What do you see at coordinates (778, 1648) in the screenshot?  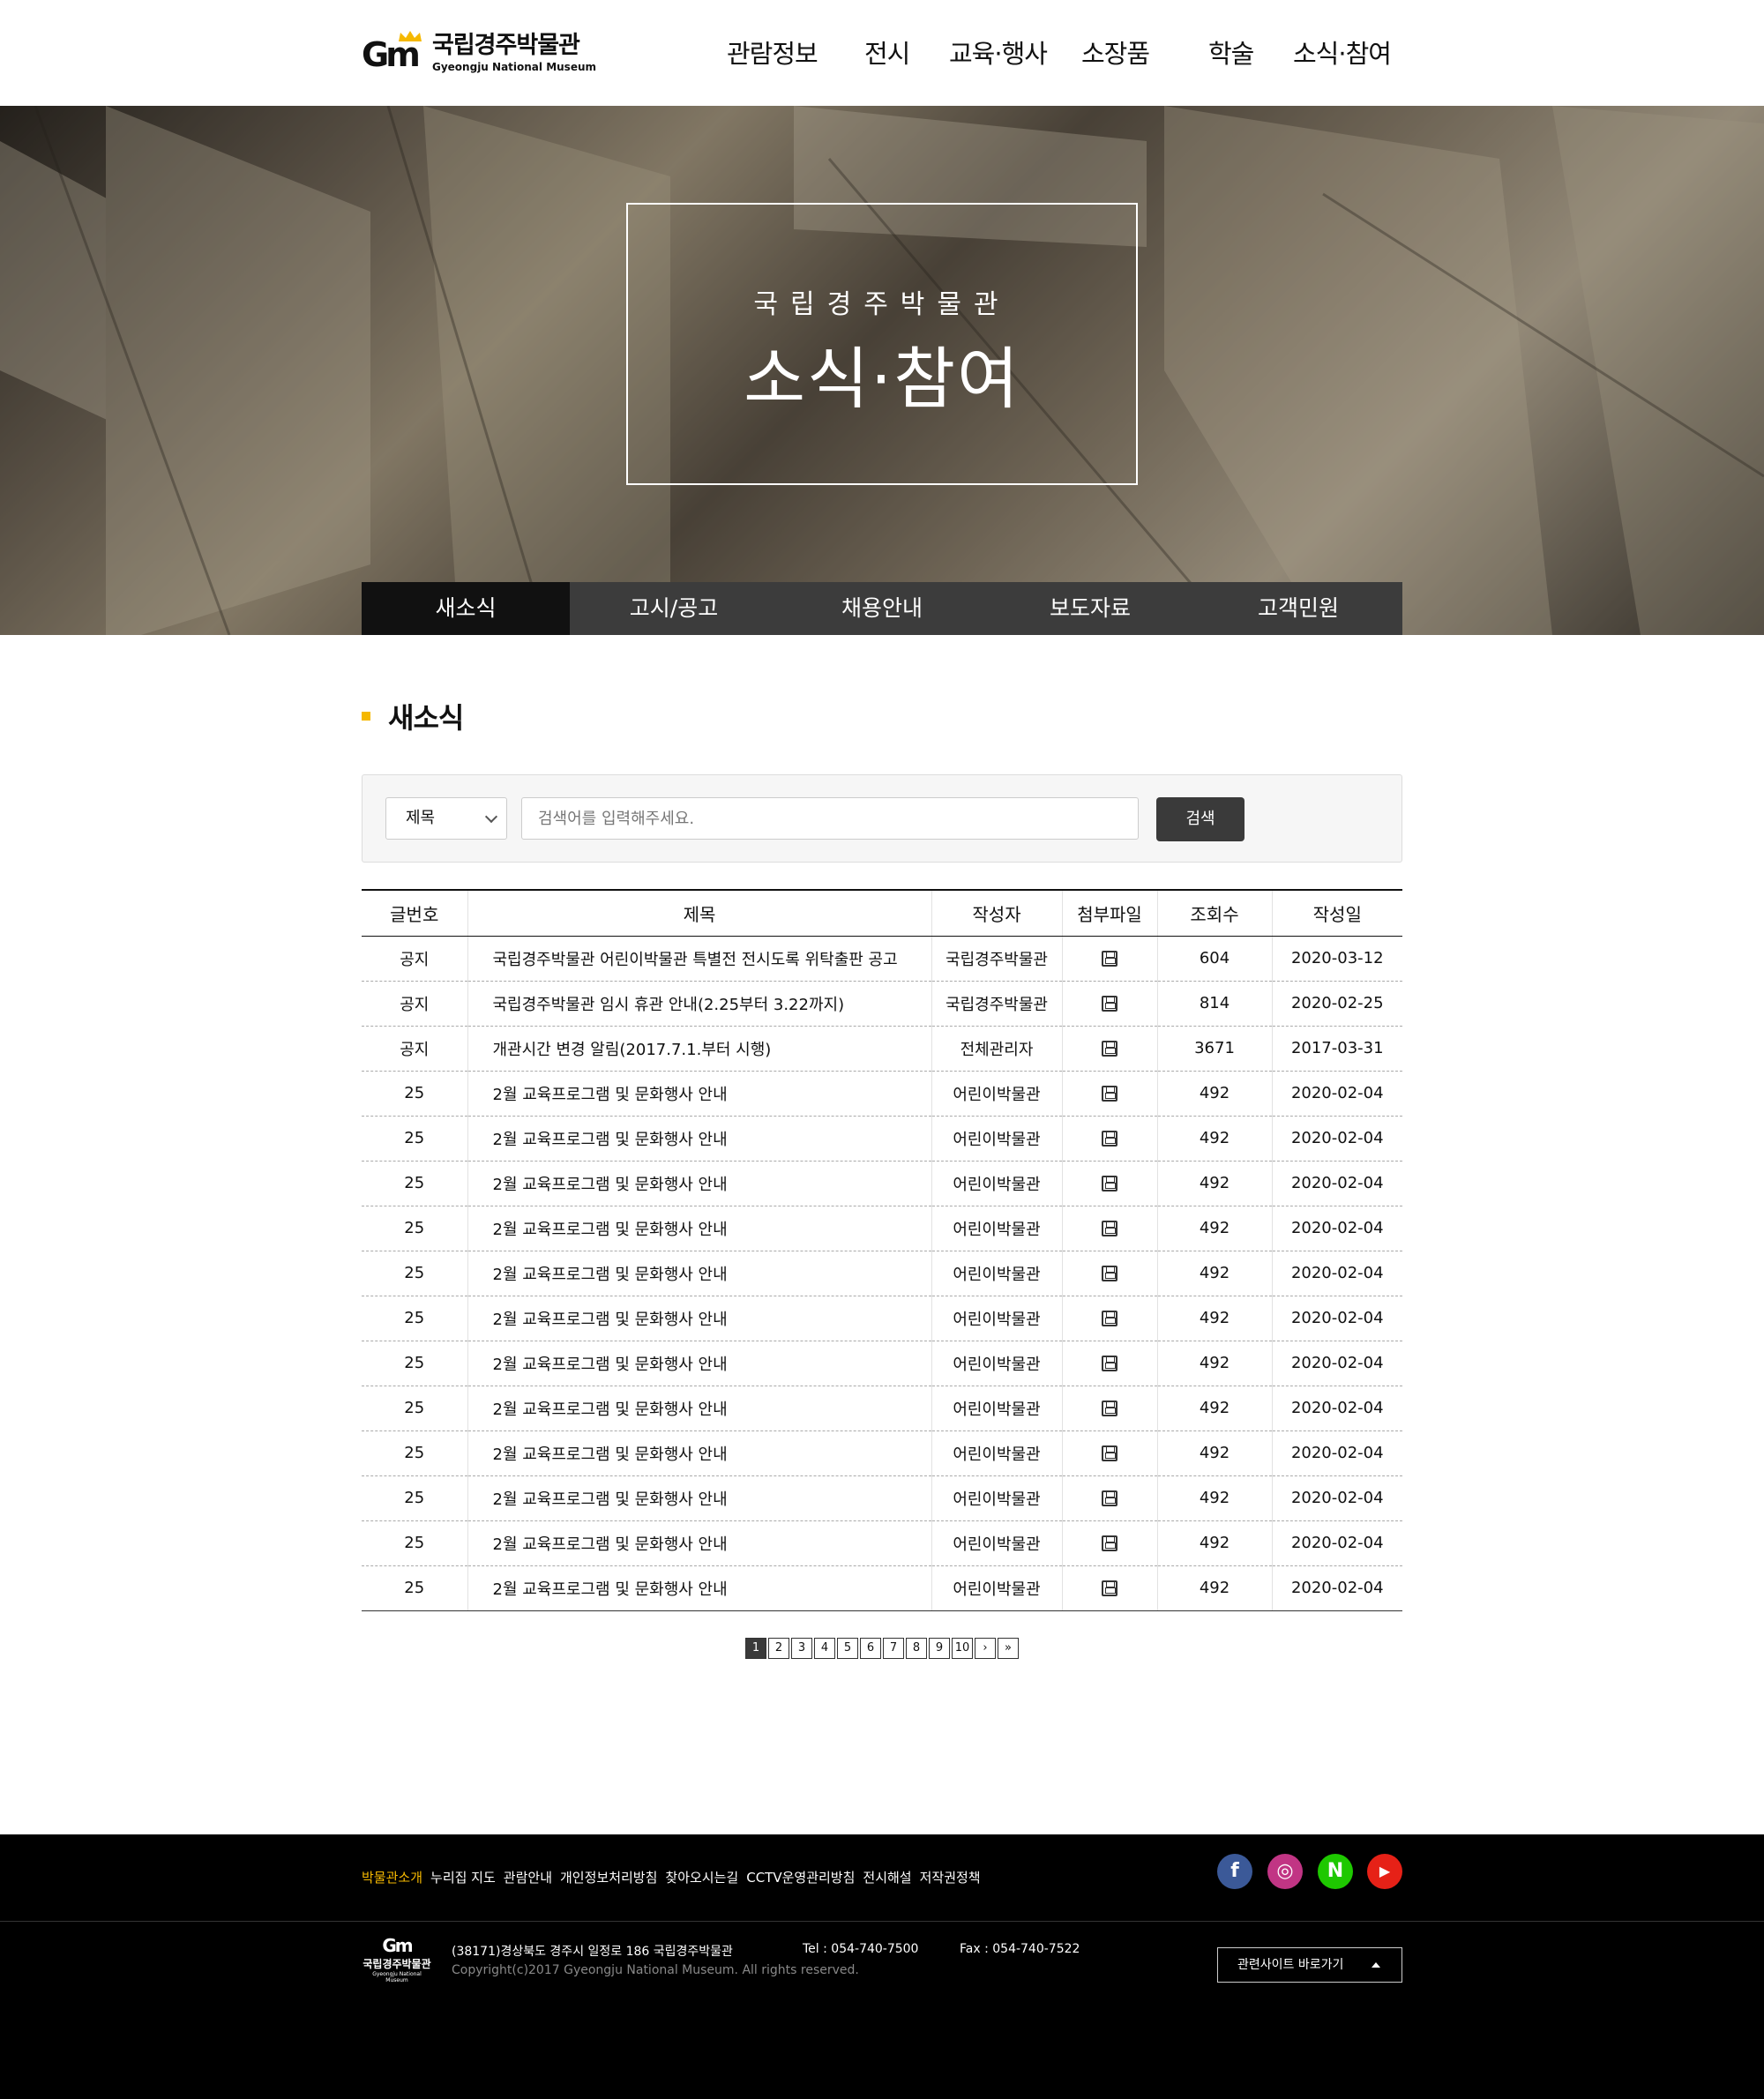 I see `page-2: 2` at bounding box center [778, 1648].